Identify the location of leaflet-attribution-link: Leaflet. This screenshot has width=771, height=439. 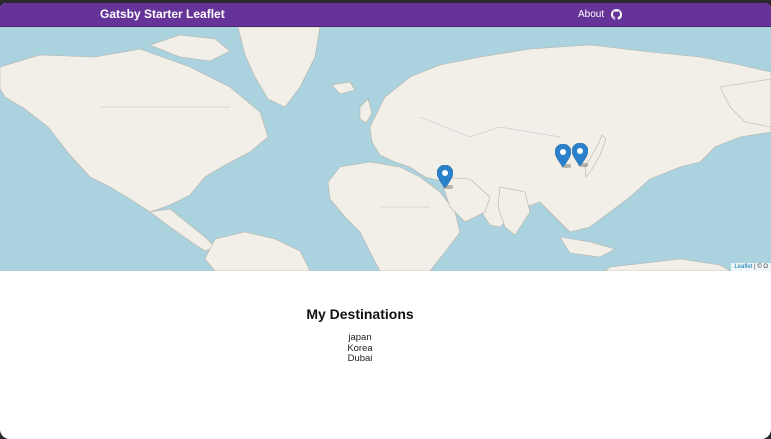
(743, 267).